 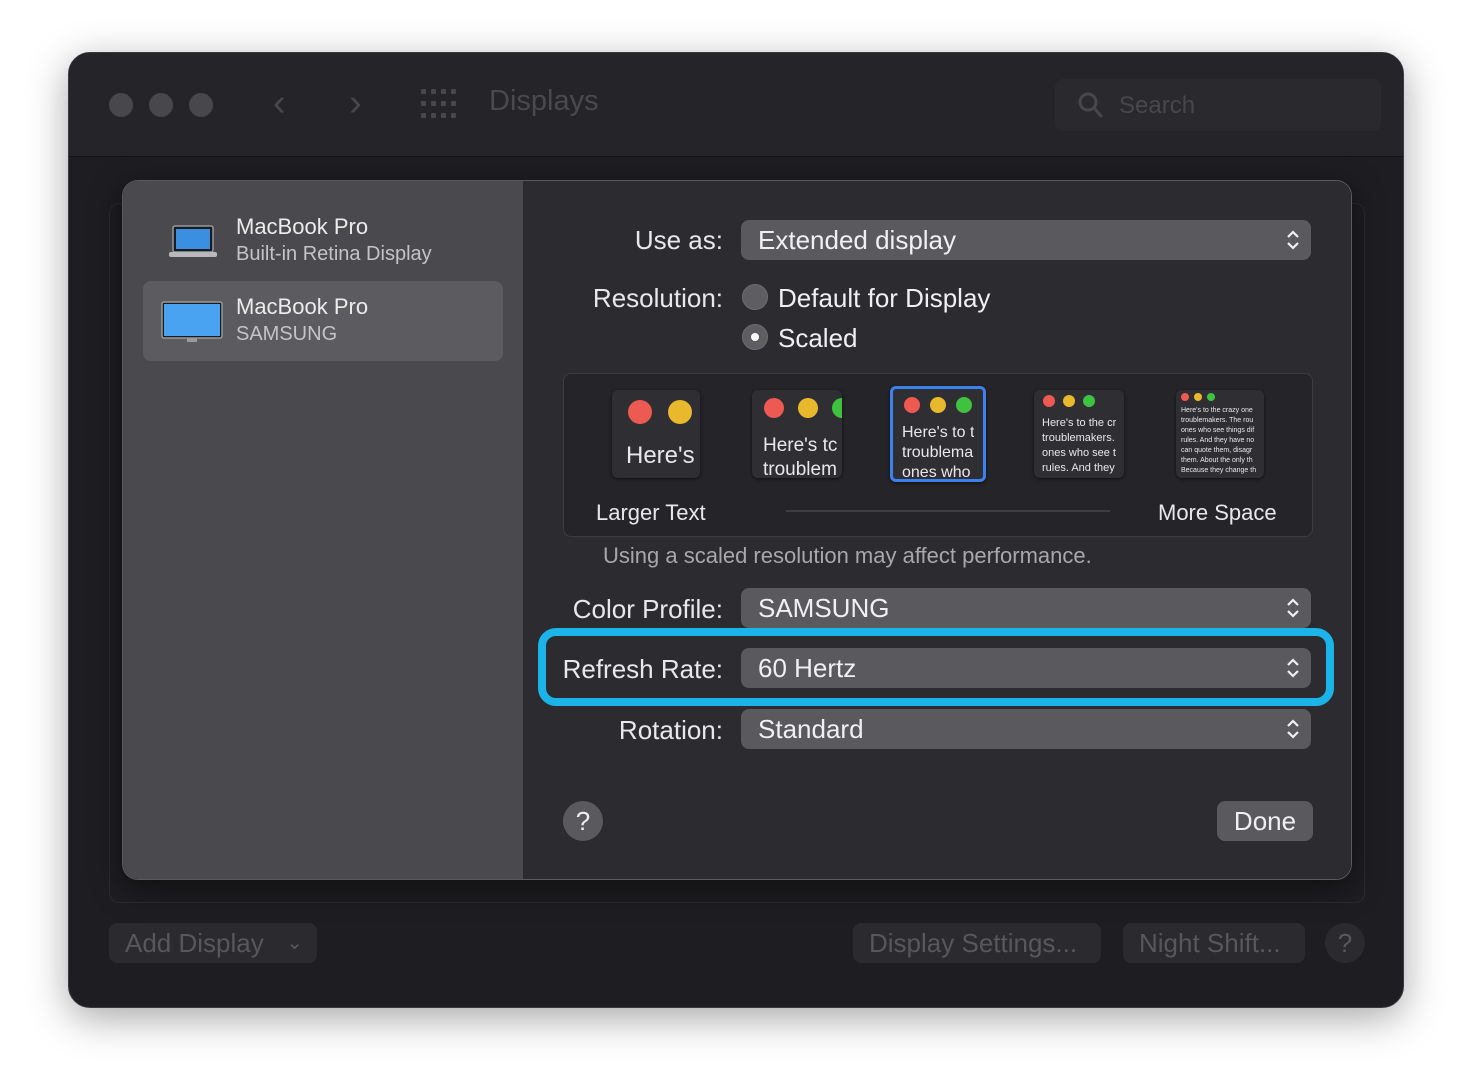 What do you see at coordinates (884, 298) in the screenshot?
I see `resolution-default-label: Default for Display` at bounding box center [884, 298].